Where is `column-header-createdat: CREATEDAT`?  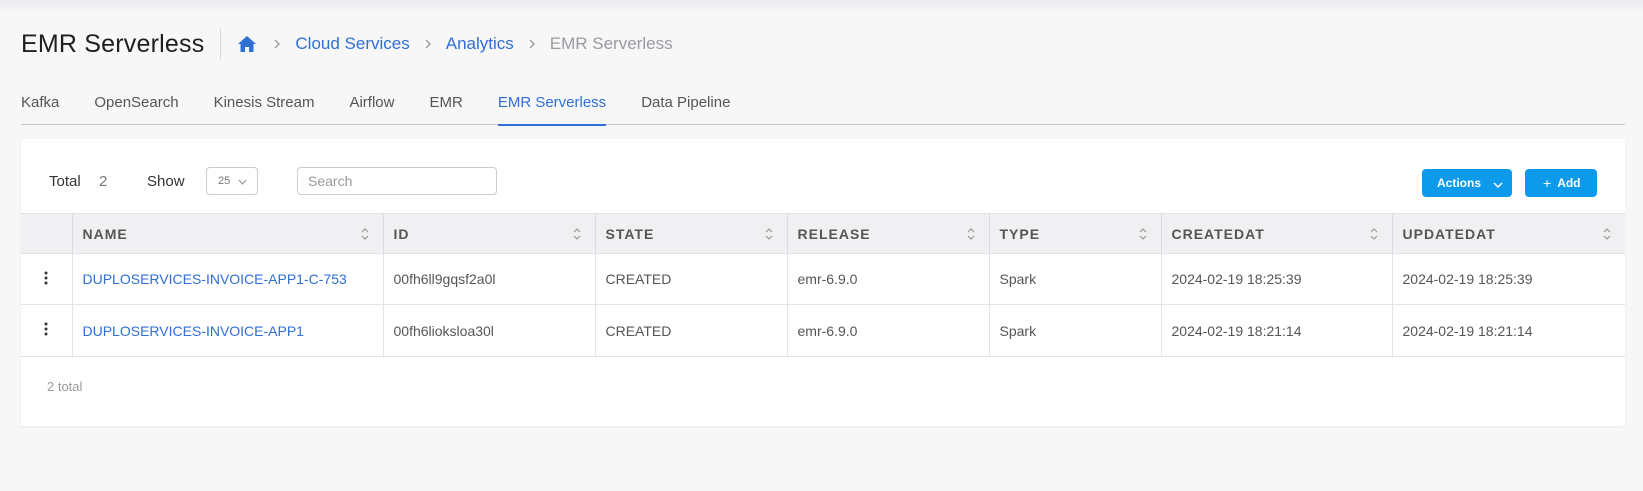
column-header-createdat: CREATEDAT is located at coordinates (1277, 233).